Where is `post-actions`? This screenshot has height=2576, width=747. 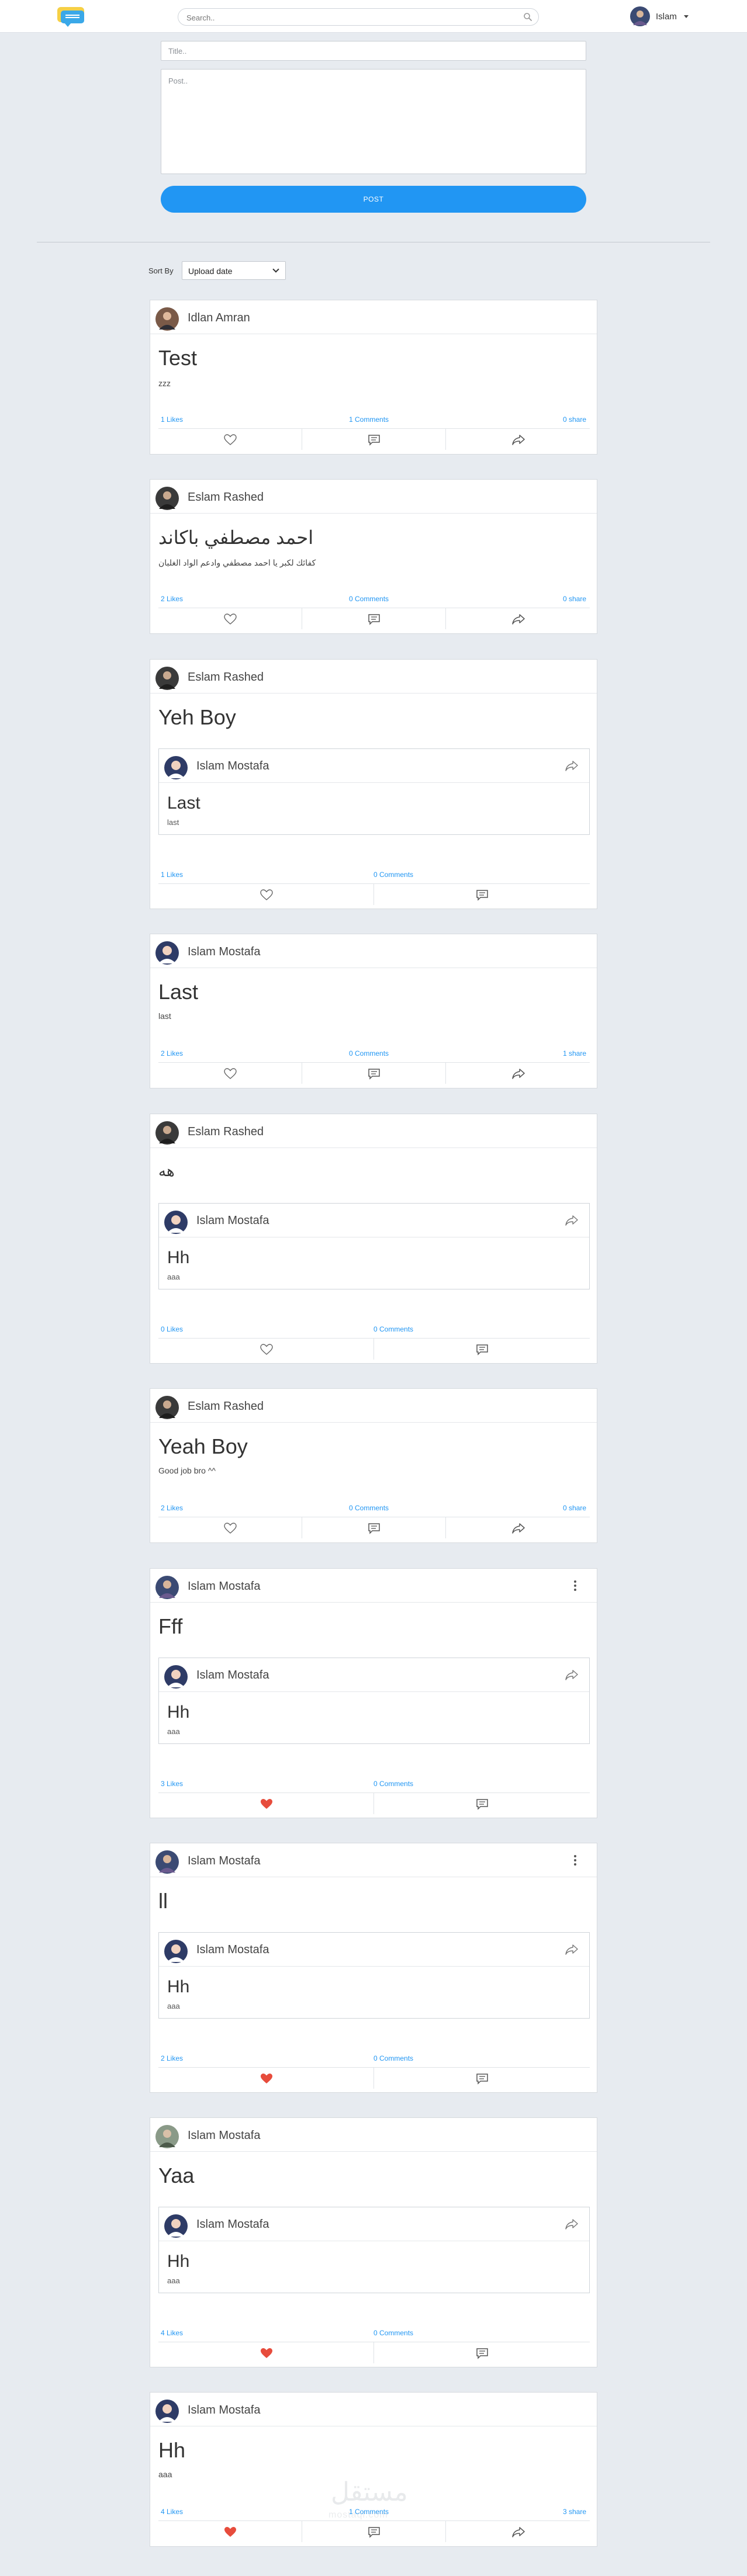 post-actions is located at coordinates (374, 1073).